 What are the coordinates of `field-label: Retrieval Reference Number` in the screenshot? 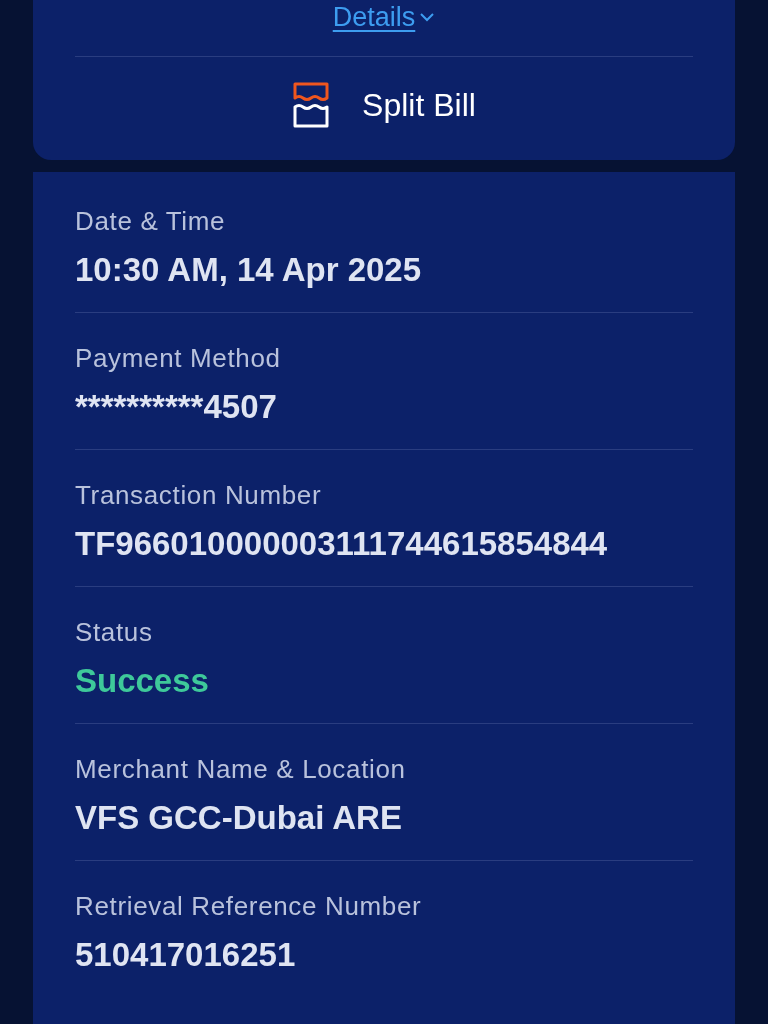 It's located at (249, 906).